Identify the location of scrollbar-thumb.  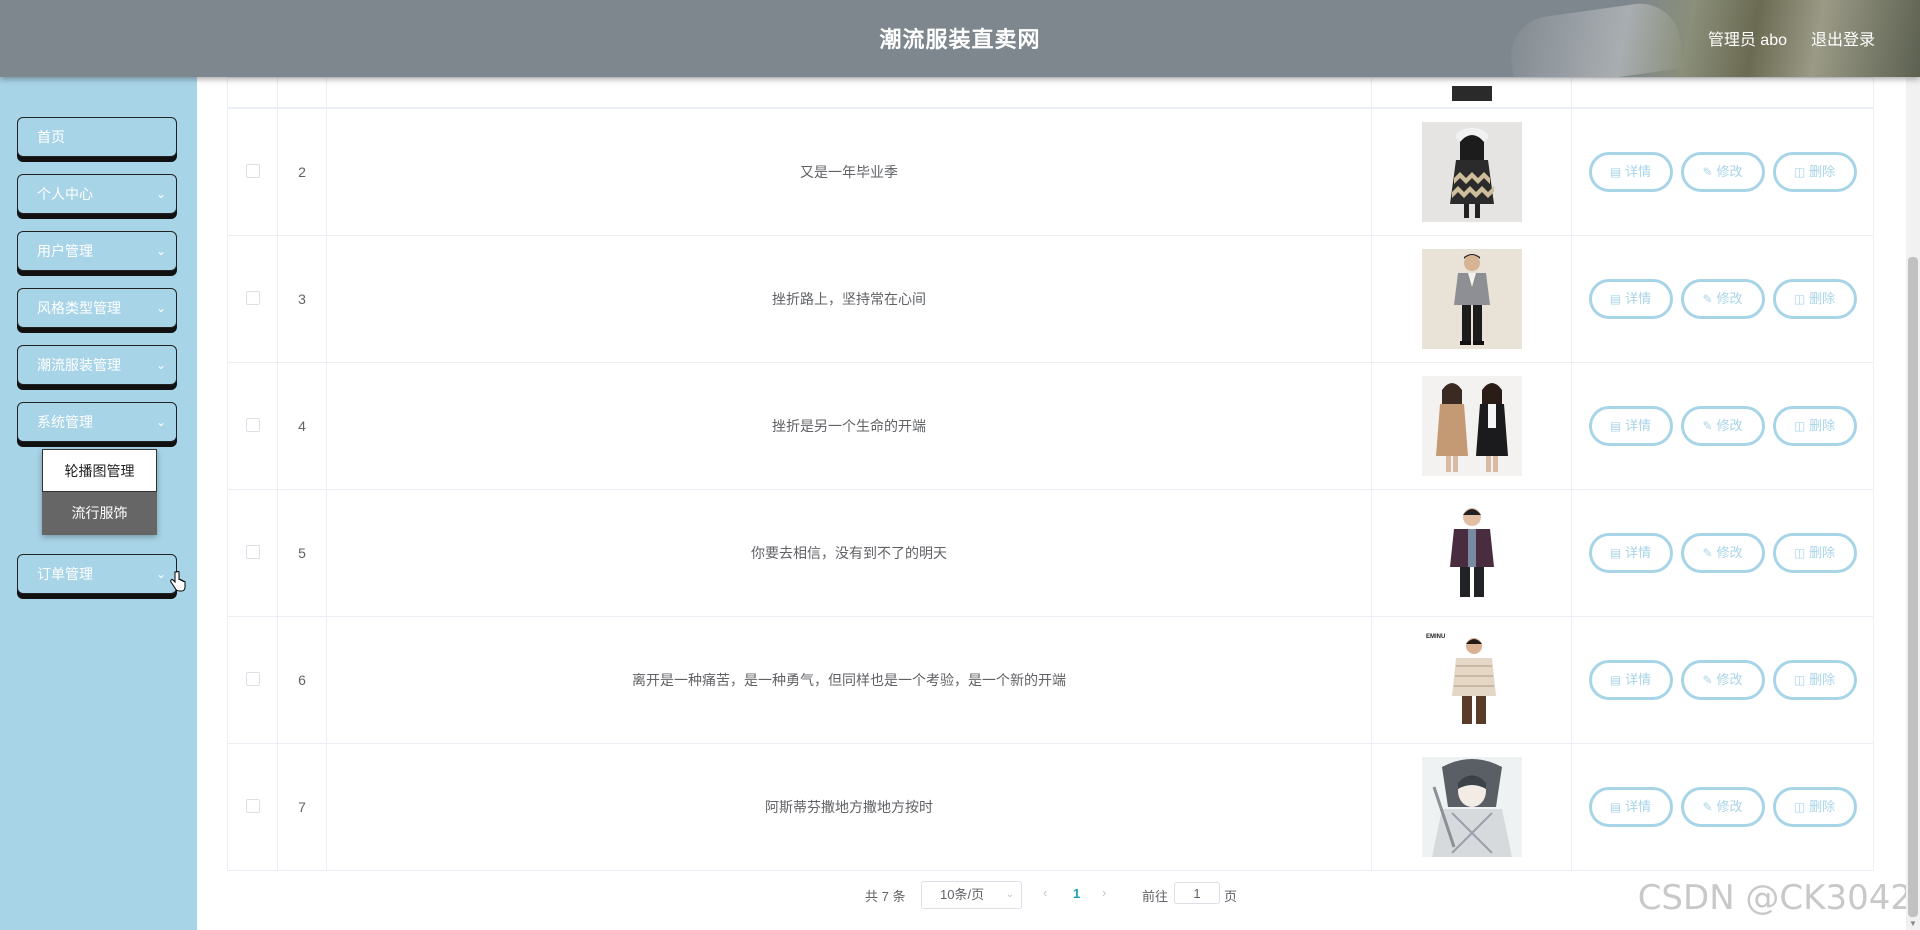
(1913, 587).